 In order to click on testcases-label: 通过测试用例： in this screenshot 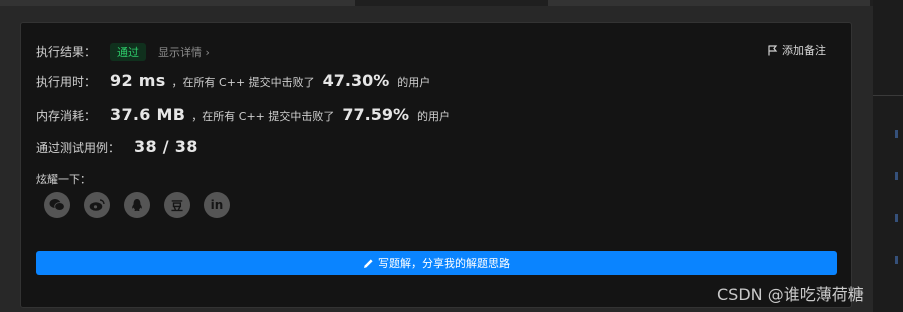, I will do `click(78, 148)`.